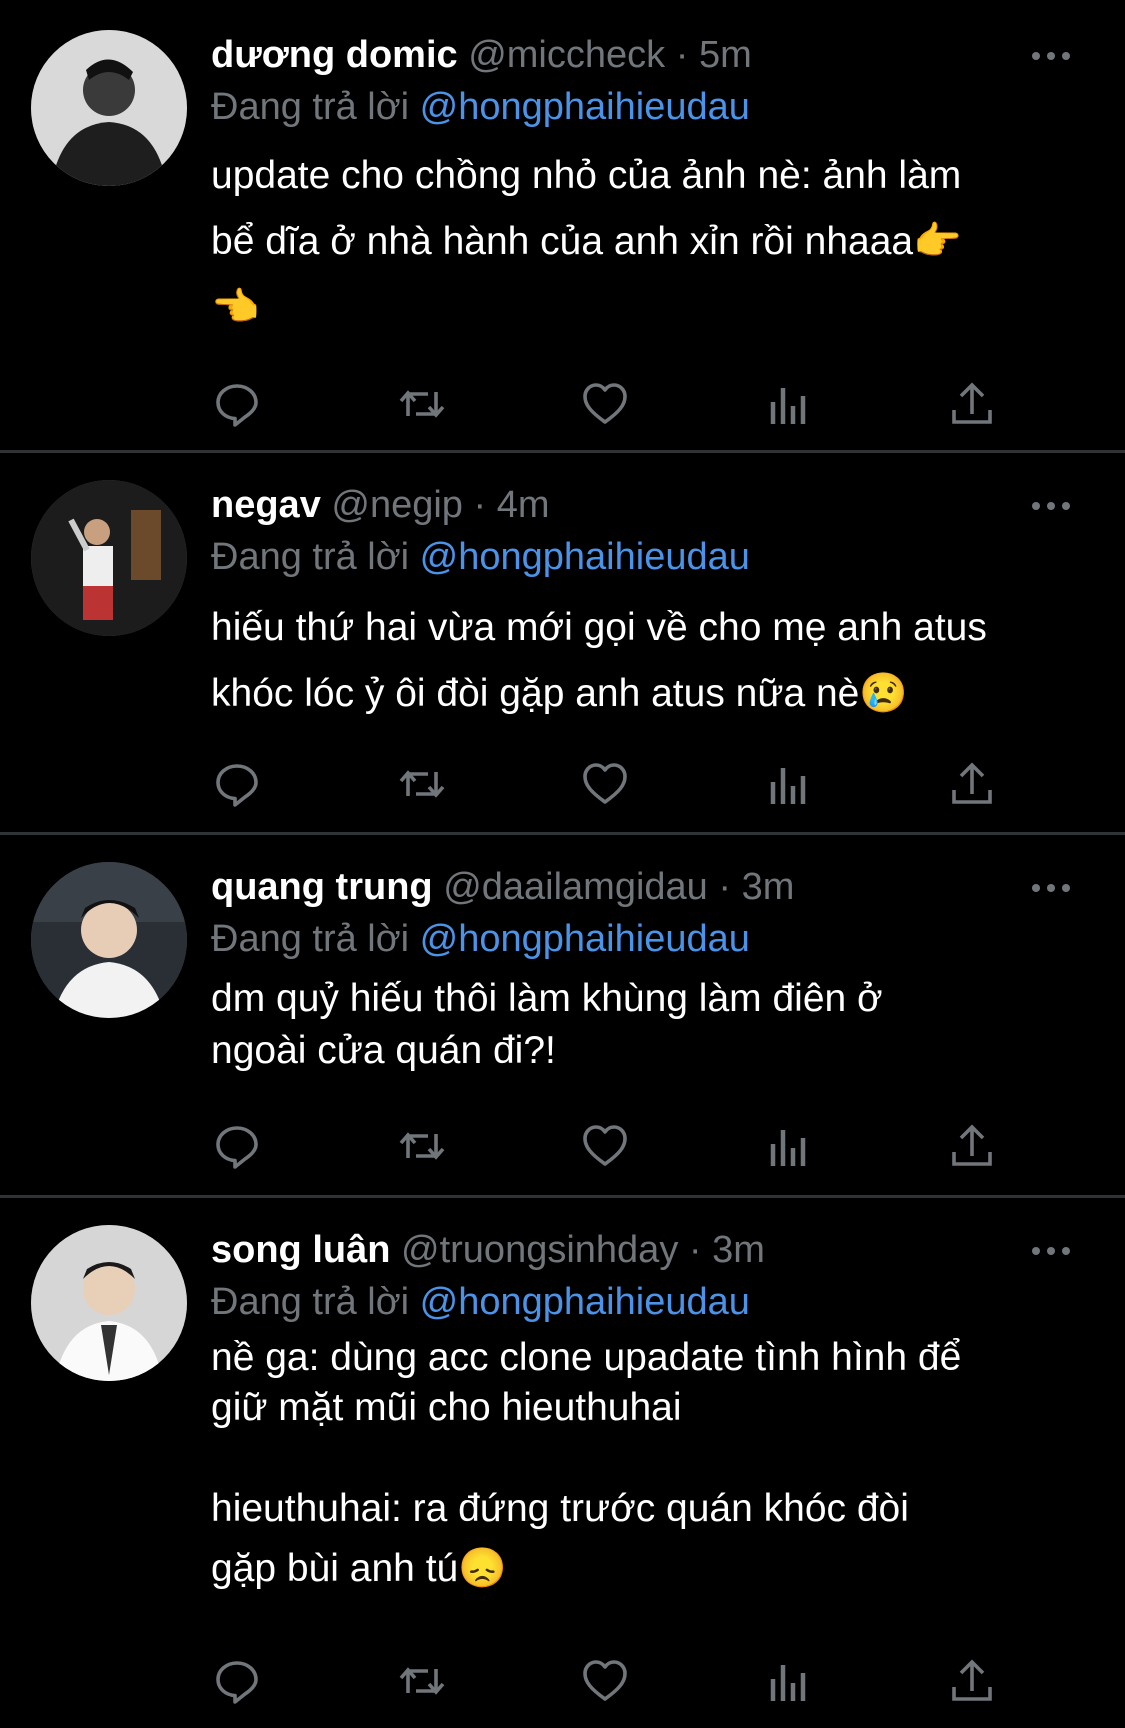 The height and width of the screenshot is (1728, 1125). What do you see at coordinates (334, 55) in the screenshot?
I see `display-name: dương domic` at bounding box center [334, 55].